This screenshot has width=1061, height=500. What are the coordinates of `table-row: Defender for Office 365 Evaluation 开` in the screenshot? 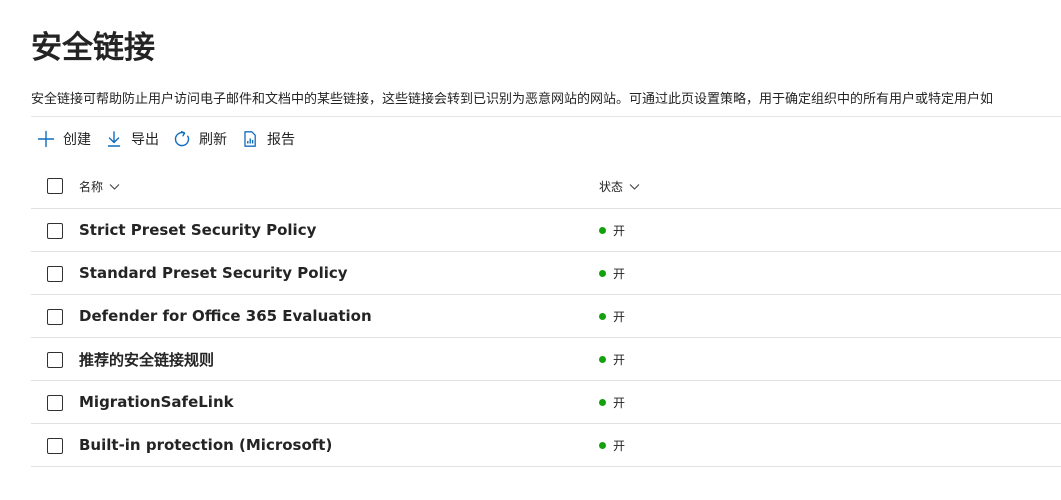 It's located at (546, 316).